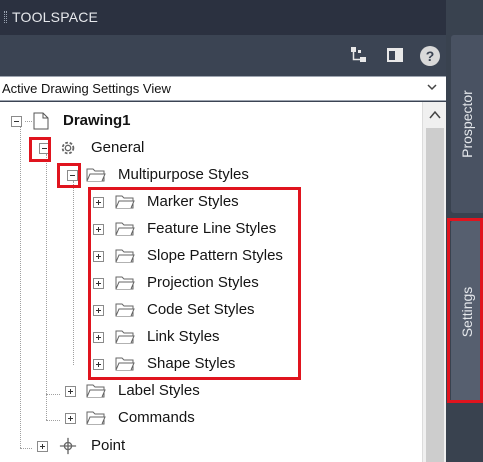 The width and height of the screenshot is (483, 462). I want to click on tree-node-drawing1: Drawing1, so click(210, 122).